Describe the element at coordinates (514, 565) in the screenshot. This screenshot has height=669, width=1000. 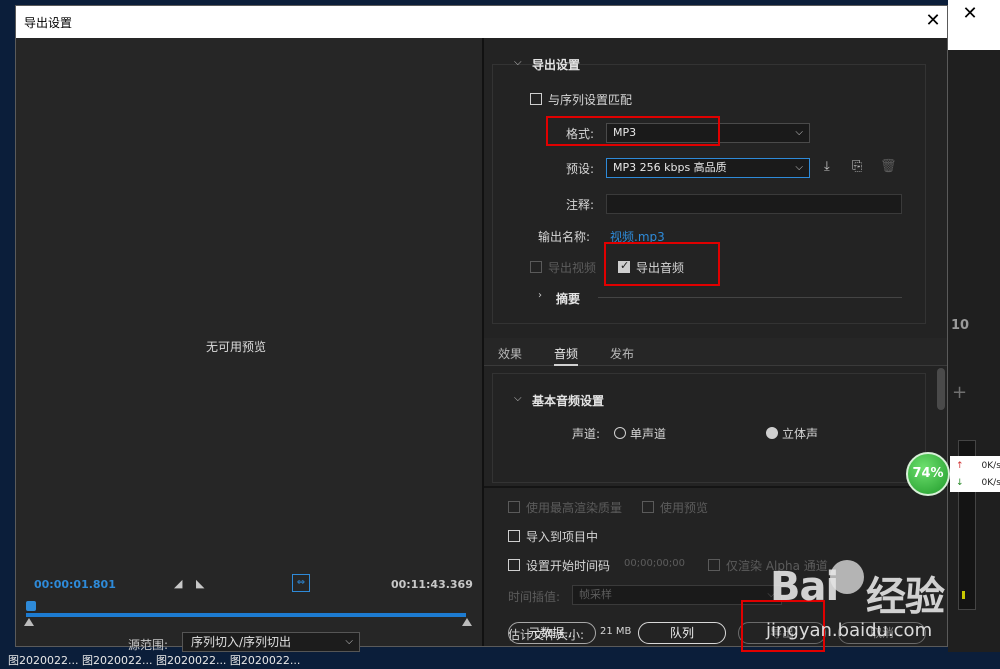
I see `set-start-timecode-checkbox` at that location.